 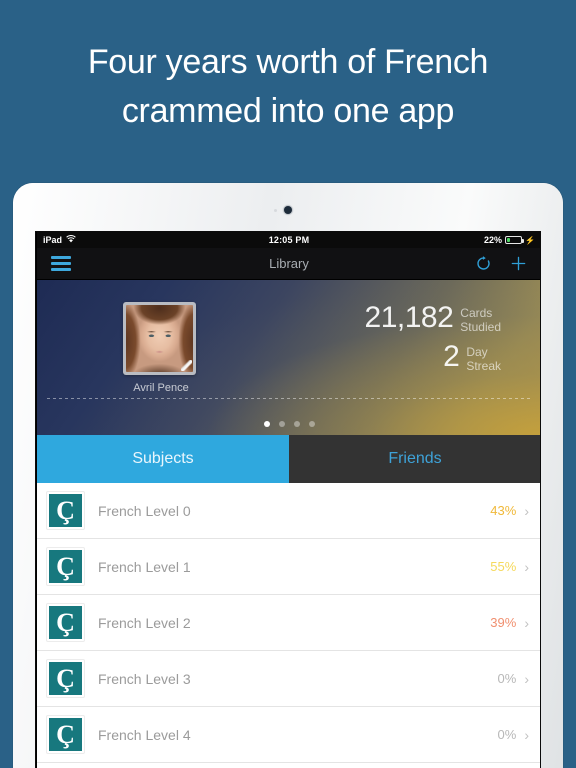 What do you see at coordinates (433, 357) in the screenshot?
I see `stat-day-streak: 2 Day Streak` at bounding box center [433, 357].